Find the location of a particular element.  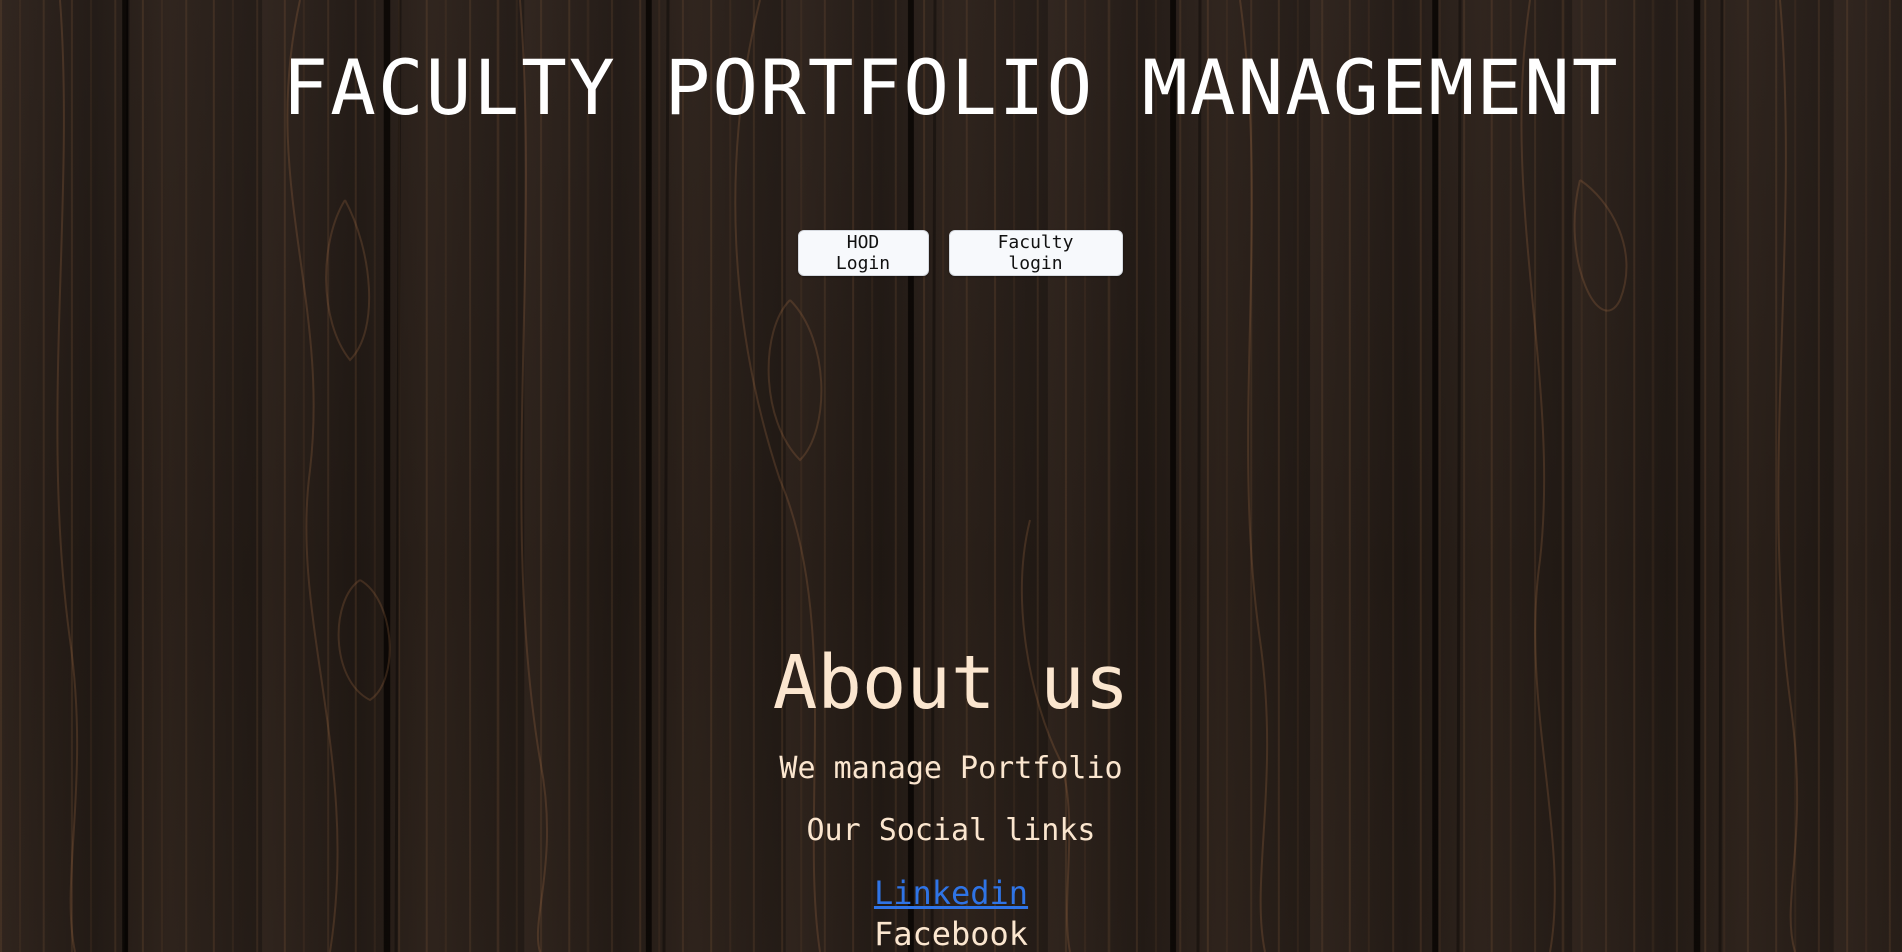

facebook-link: Facebook is located at coordinates (951, 933).